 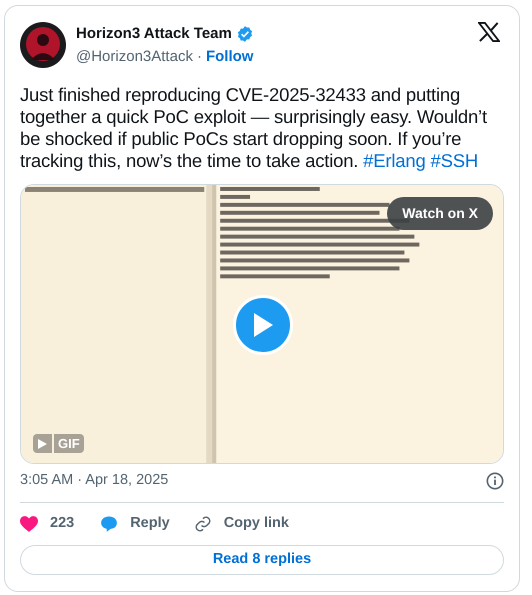 What do you see at coordinates (394, 160) in the screenshot?
I see `hashtag-link: #Erlang` at bounding box center [394, 160].